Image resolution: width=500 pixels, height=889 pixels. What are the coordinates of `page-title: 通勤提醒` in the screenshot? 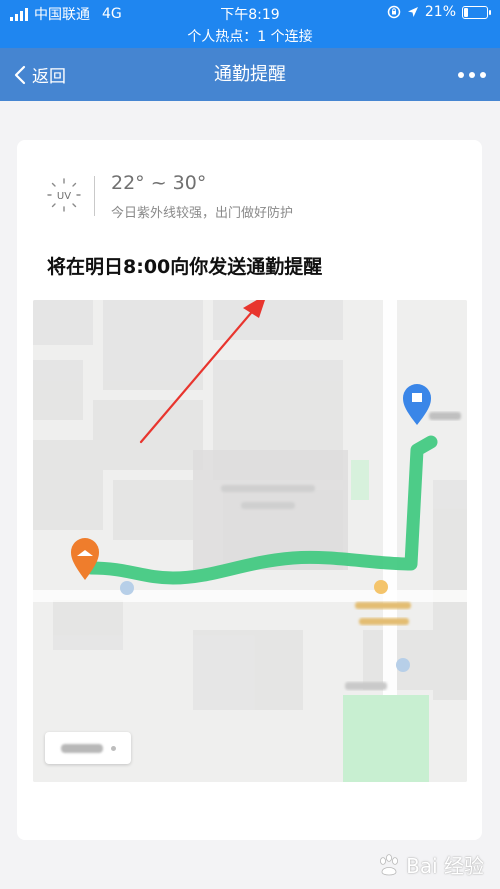 It's located at (250, 74).